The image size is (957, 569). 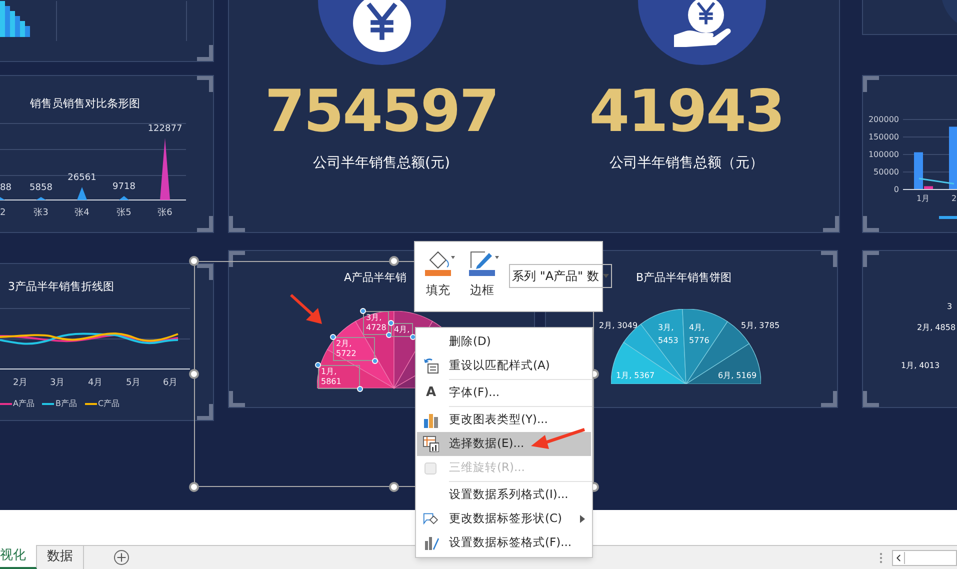 I want to click on data-label: 5月, 3785, so click(x=760, y=326).